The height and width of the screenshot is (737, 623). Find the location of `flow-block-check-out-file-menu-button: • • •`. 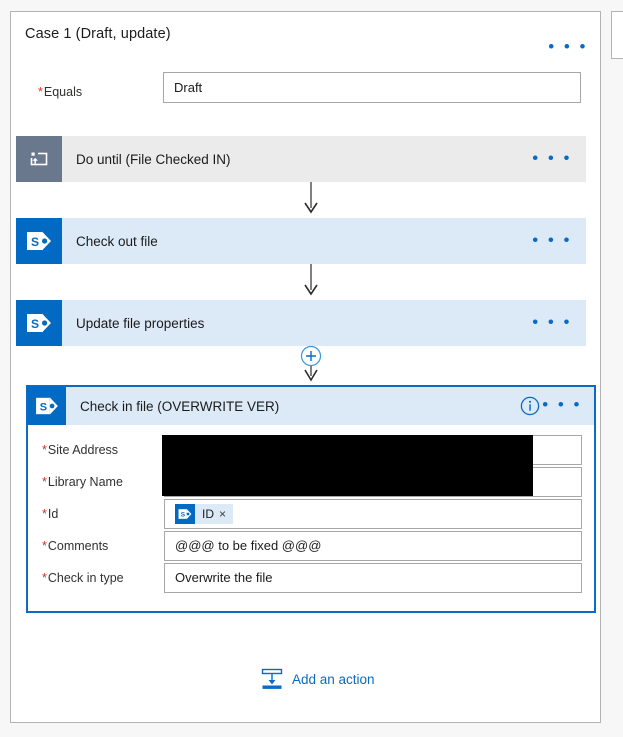

flow-block-check-out-file-menu-button: • • • is located at coordinates (552, 240).